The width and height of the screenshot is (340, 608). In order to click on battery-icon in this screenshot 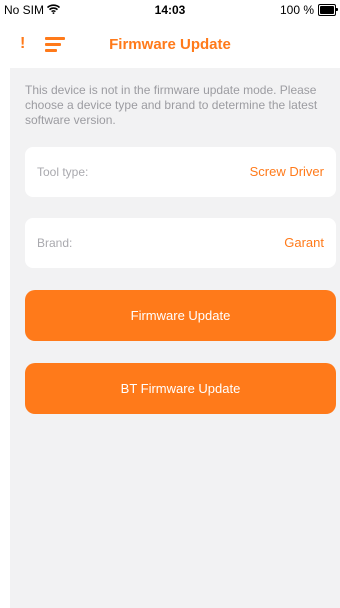, I will do `click(328, 10)`.